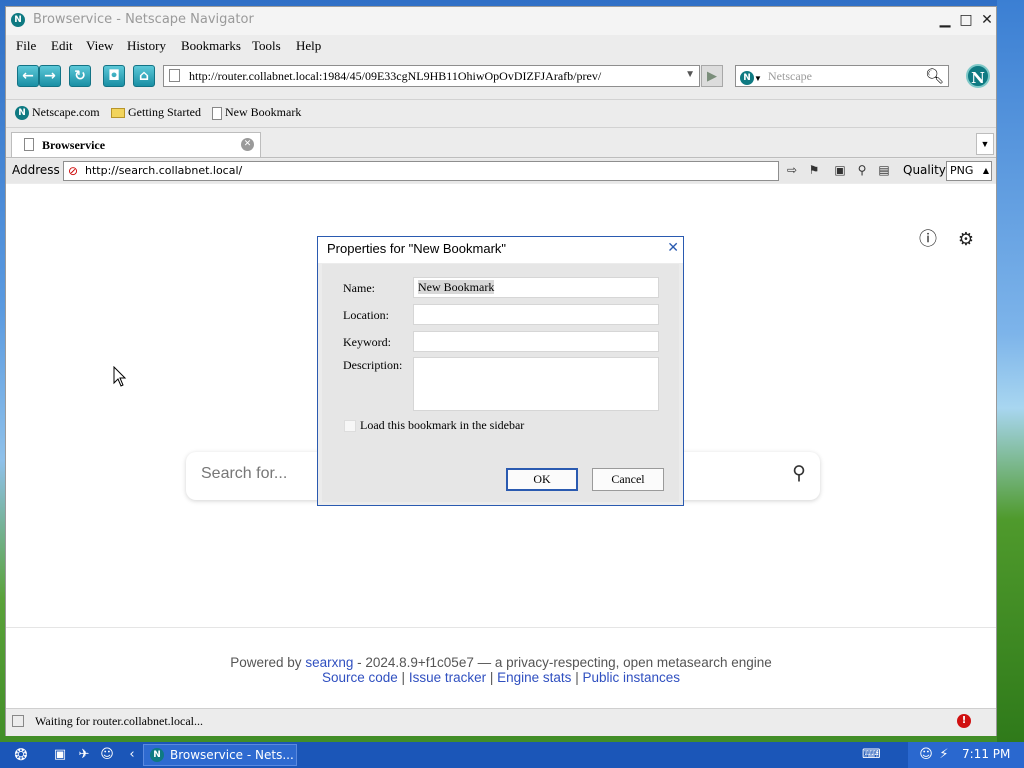 The width and height of the screenshot is (1024, 768). Describe the element at coordinates (118, 113) in the screenshot. I see `folder-icon` at that location.